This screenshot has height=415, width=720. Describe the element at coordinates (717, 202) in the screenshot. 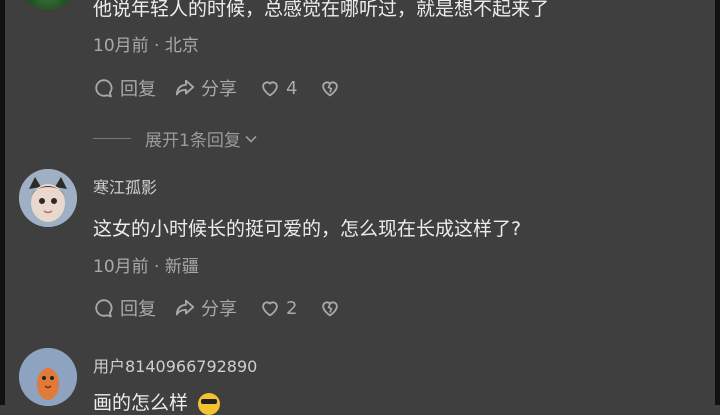

I see `right-edge-bar` at that location.